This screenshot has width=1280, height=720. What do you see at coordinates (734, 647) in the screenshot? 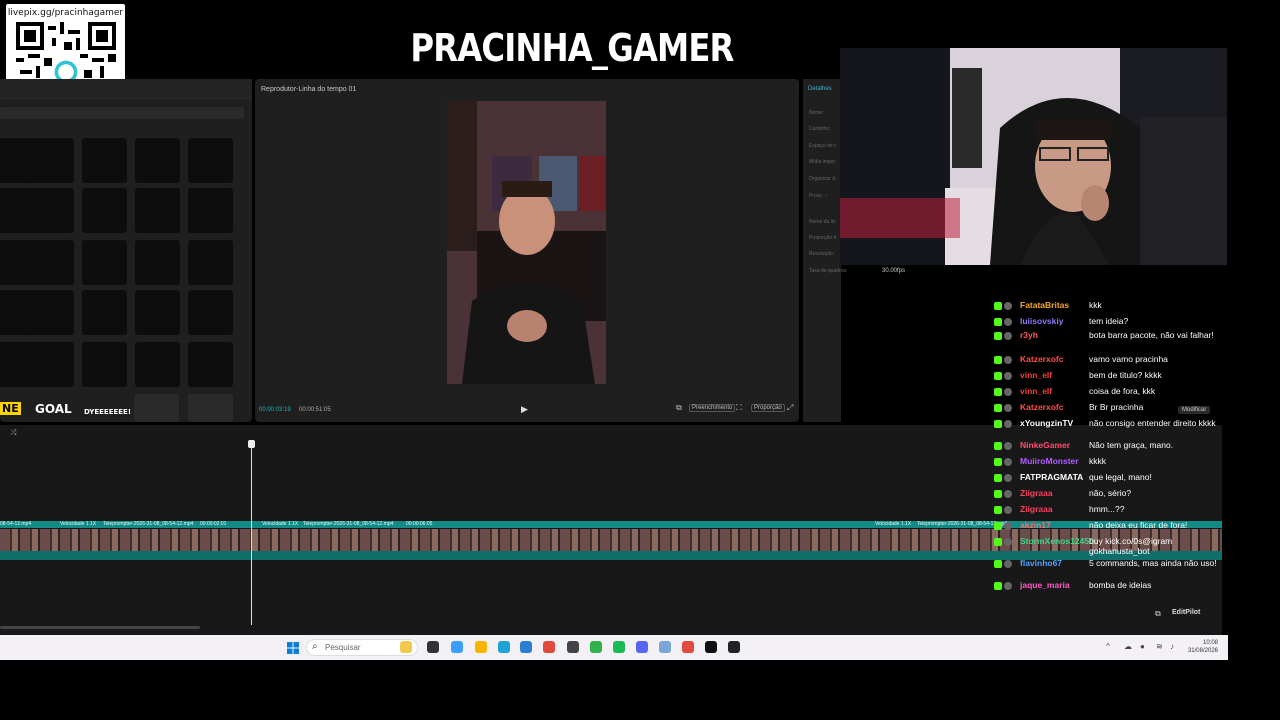
I see `capcut-active-icon` at bounding box center [734, 647].